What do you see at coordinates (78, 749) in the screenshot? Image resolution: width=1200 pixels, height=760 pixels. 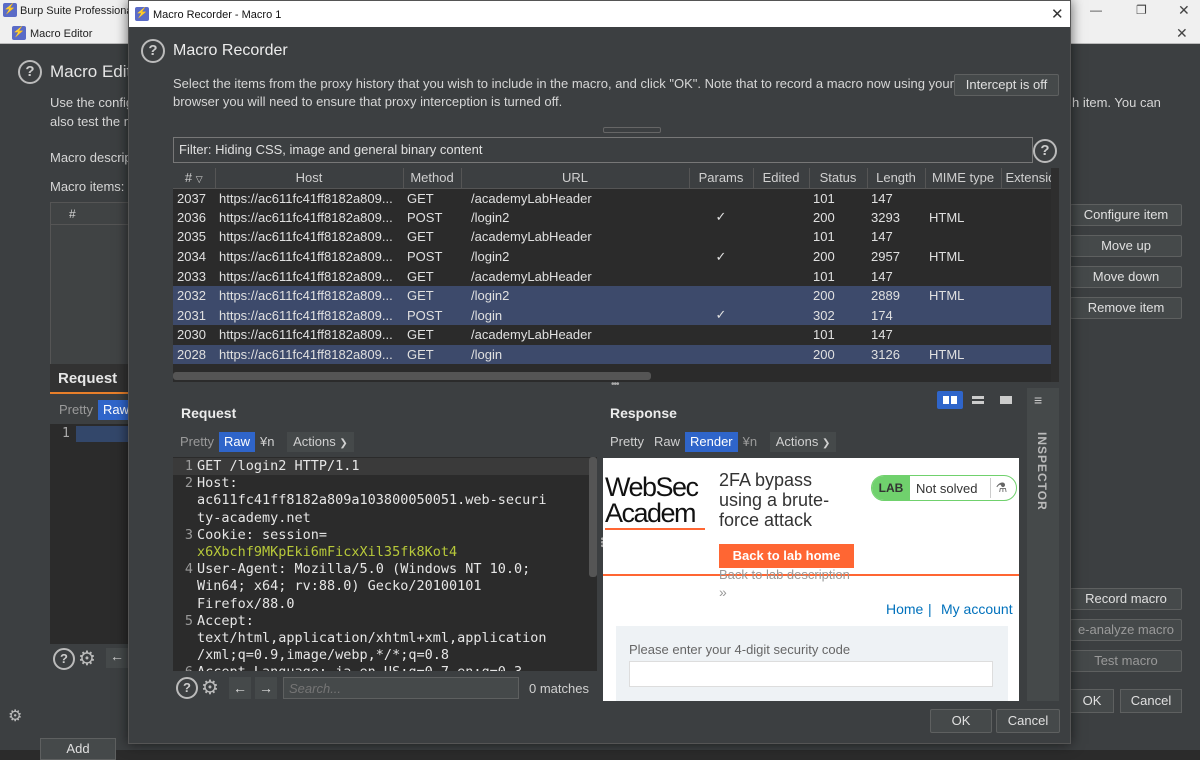 I see `add-button: Add` at bounding box center [78, 749].